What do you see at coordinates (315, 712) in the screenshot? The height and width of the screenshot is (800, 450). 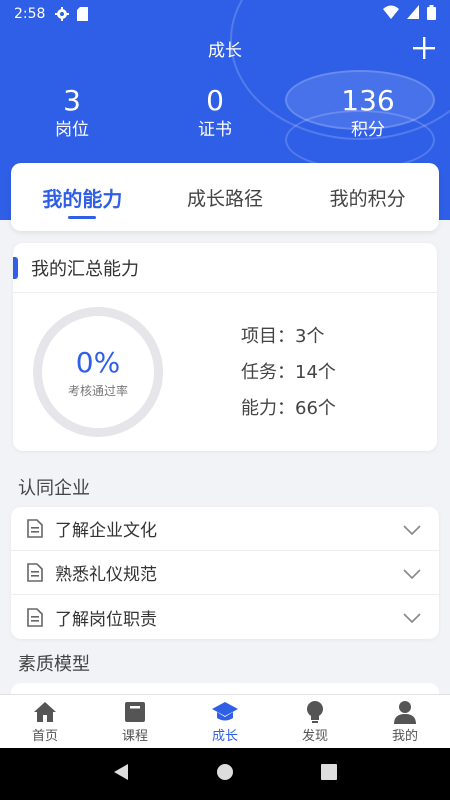 I see `lightbulb-icon` at bounding box center [315, 712].